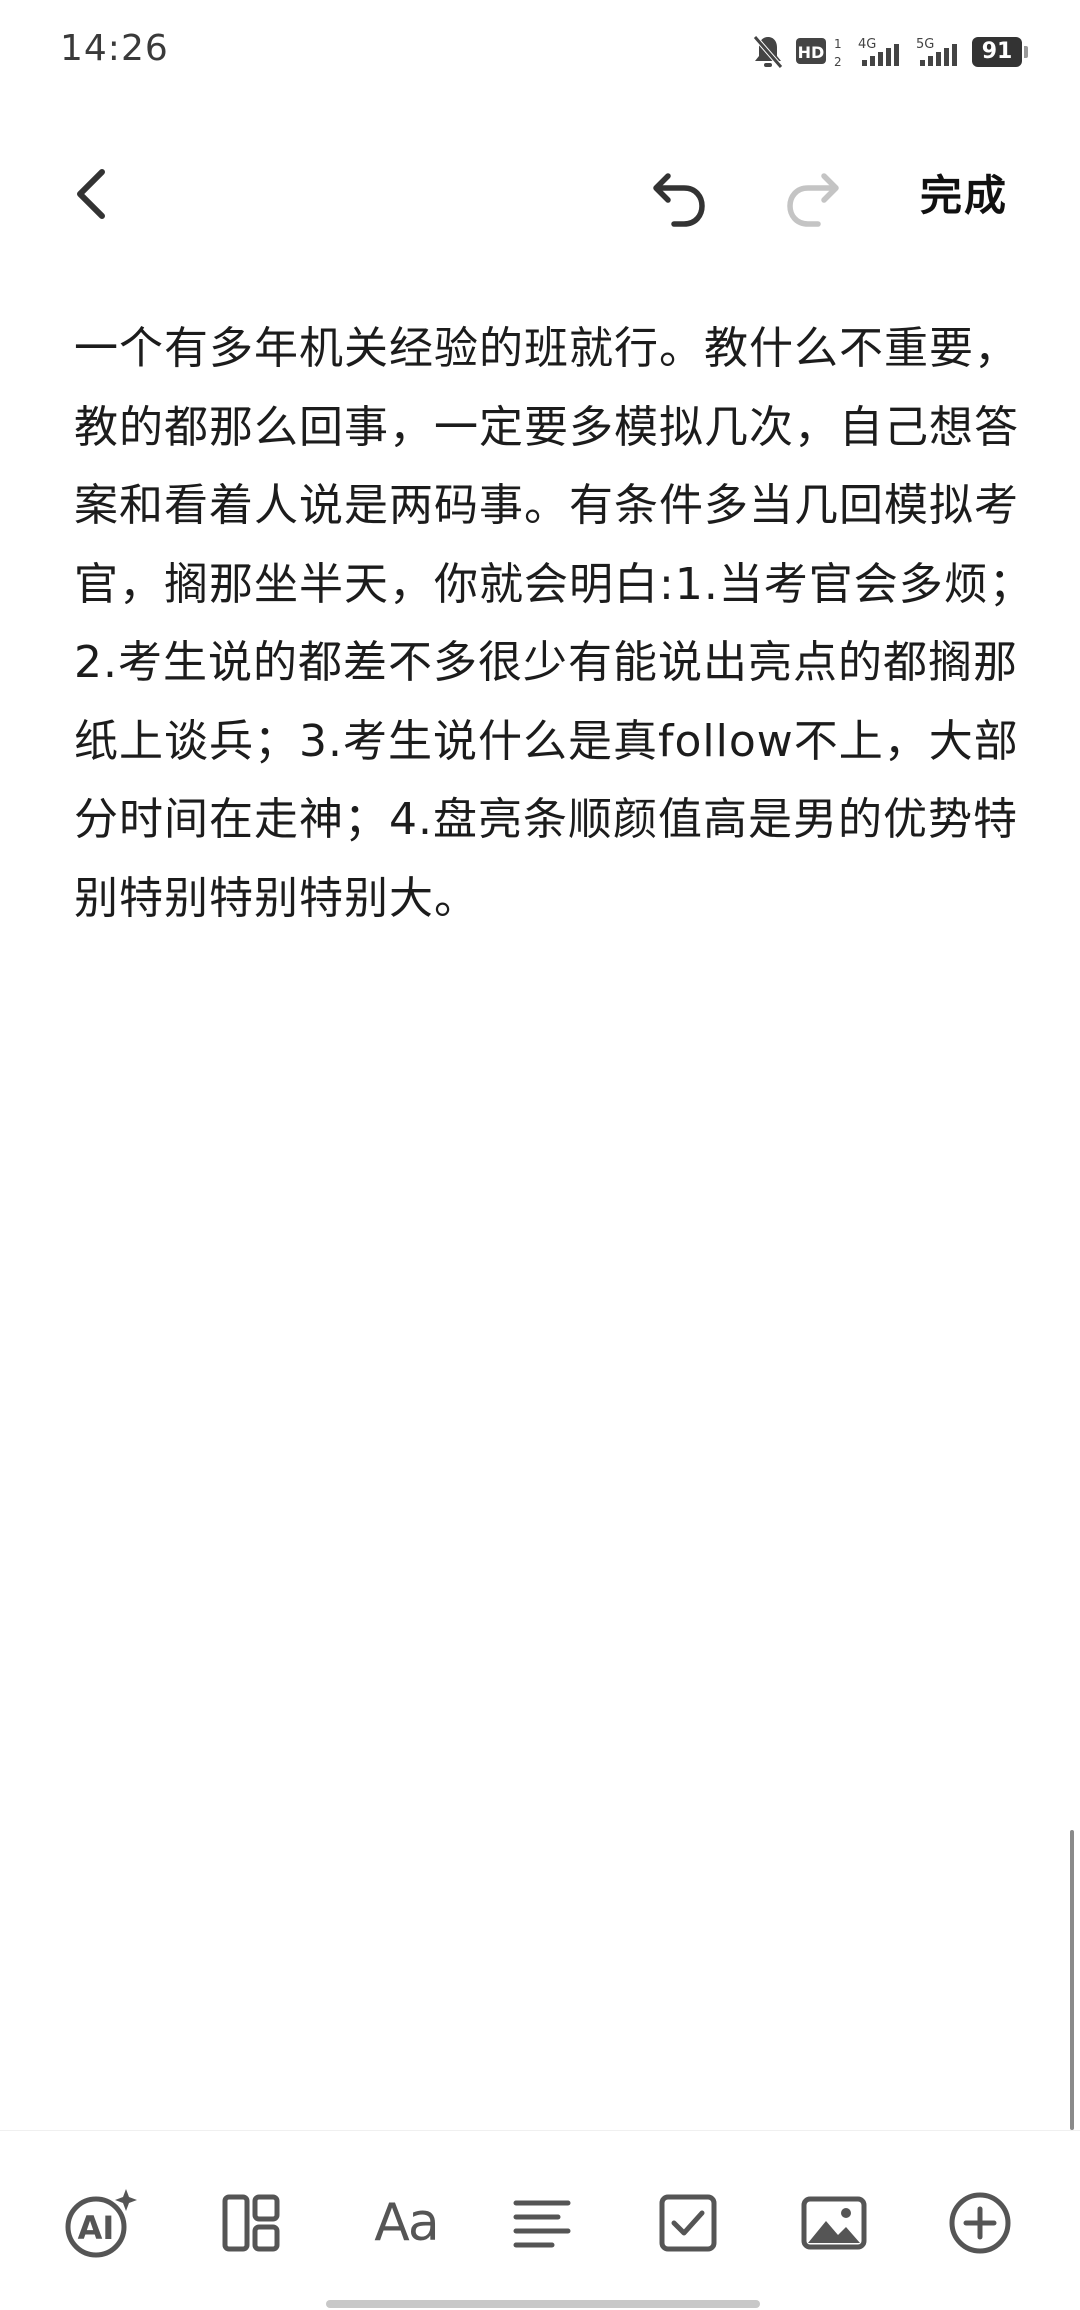 Image resolution: width=1080 pixels, height=2310 pixels. I want to click on bottom-toolbar: AI Aa, so click(540, 2220).